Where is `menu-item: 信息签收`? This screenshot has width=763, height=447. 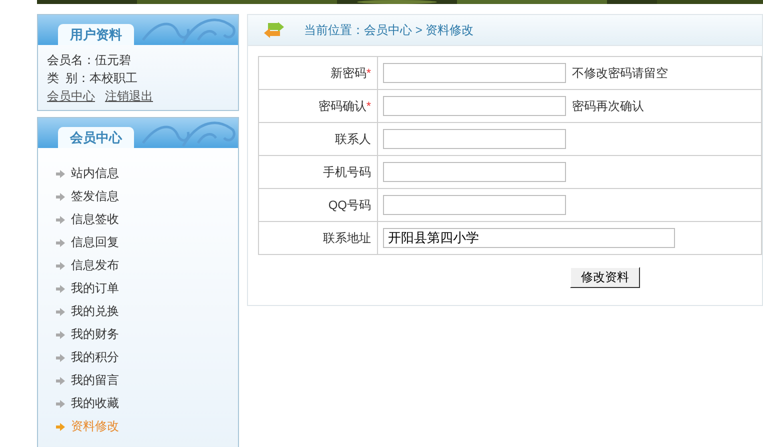 menu-item: 信息签收 is located at coordinates (95, 219).